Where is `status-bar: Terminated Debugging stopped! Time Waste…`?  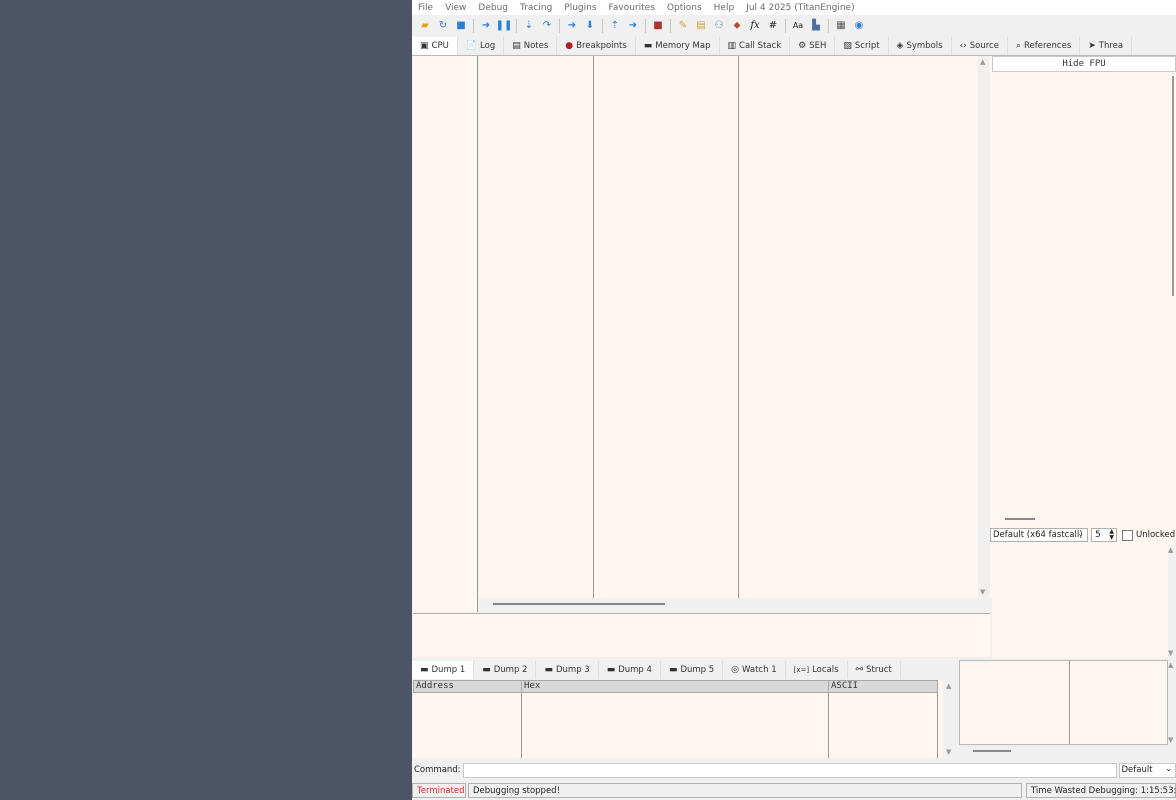
status-bar: Terminated Debugging stopped! Time Waste… is located at coordinates (794, 790).